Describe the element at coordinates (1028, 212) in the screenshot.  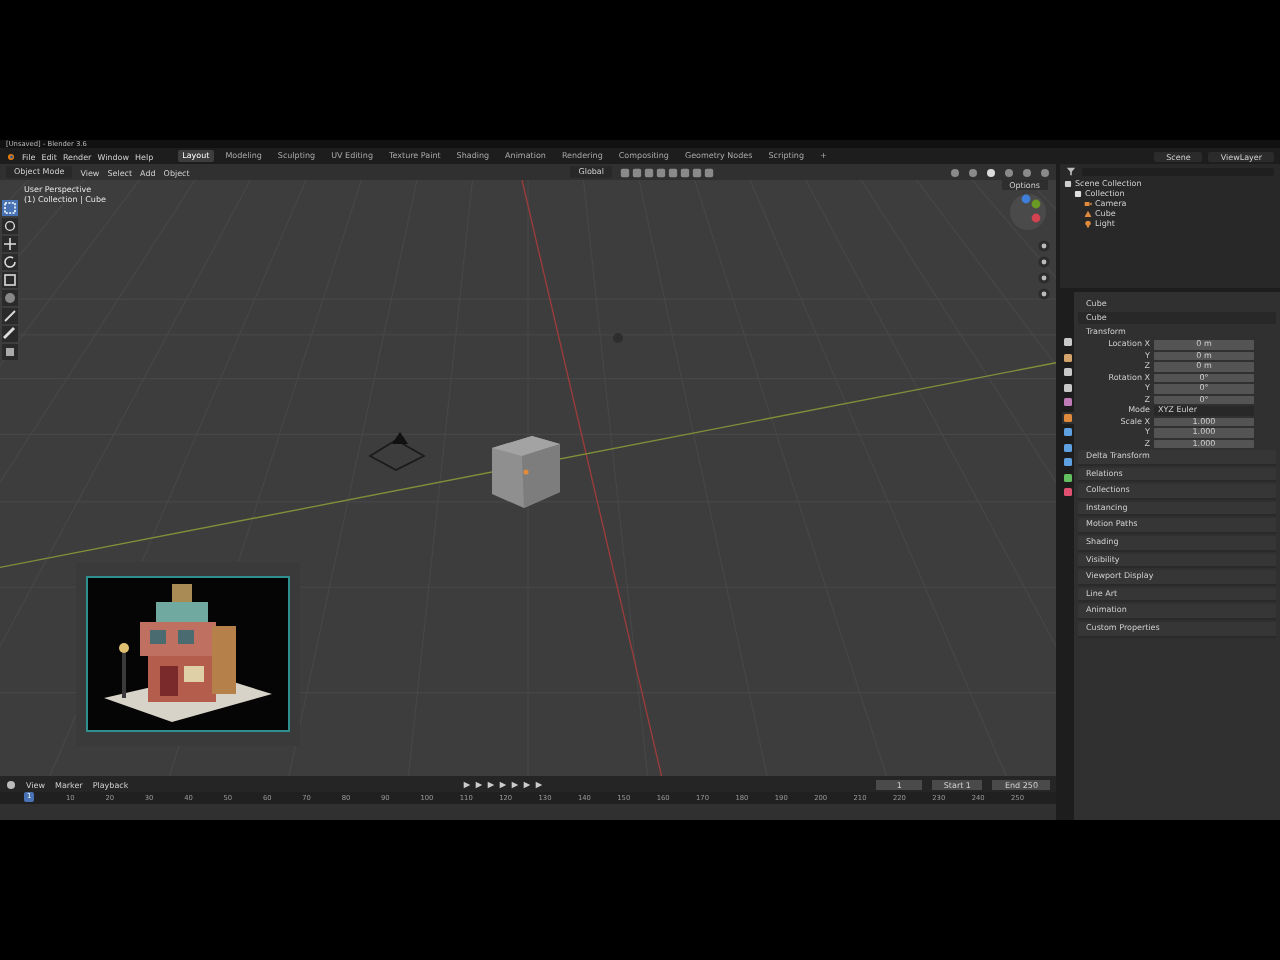
I see `navigation-gizmo-icon` at that location.